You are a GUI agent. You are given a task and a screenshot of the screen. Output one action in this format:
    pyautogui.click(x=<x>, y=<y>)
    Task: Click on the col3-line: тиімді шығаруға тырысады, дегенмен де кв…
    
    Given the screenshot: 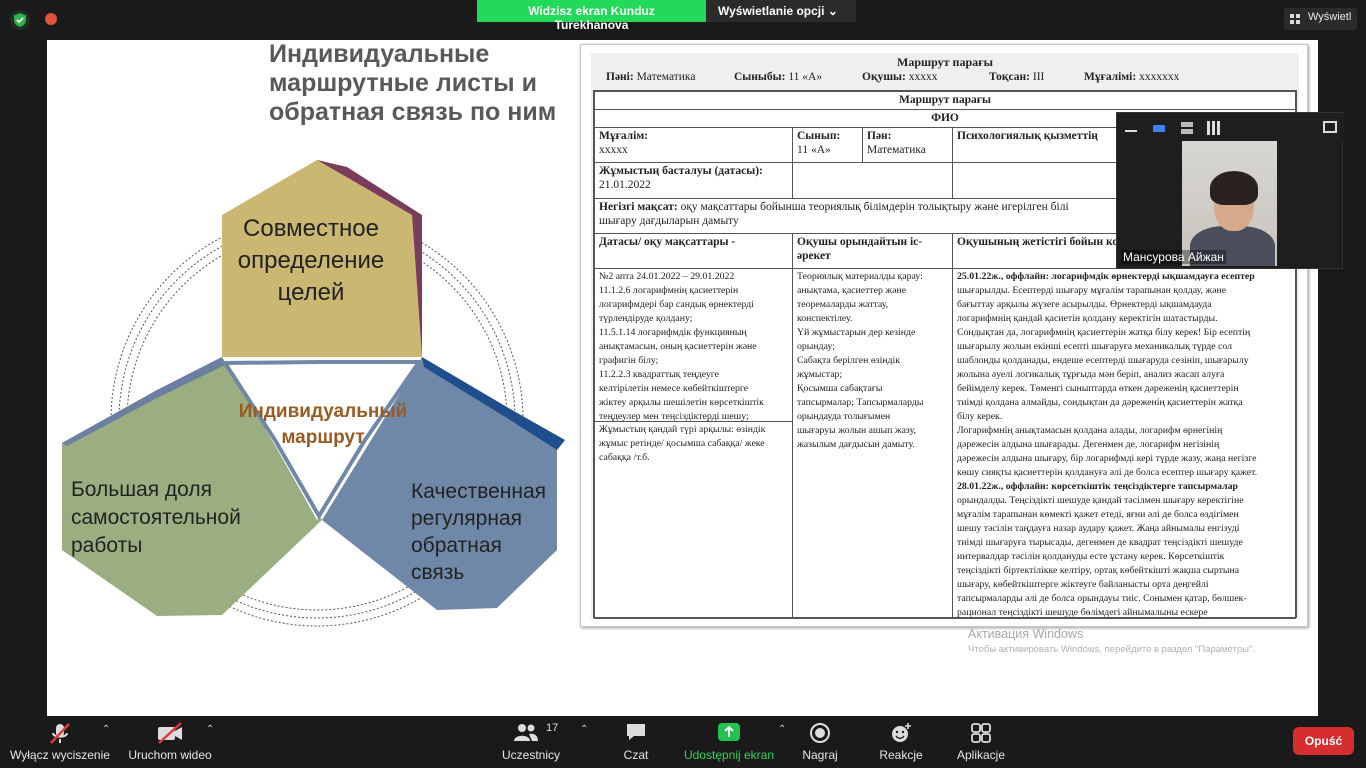 What is the action you would take?
    pyautogui.click(x=1100, y=542)
    